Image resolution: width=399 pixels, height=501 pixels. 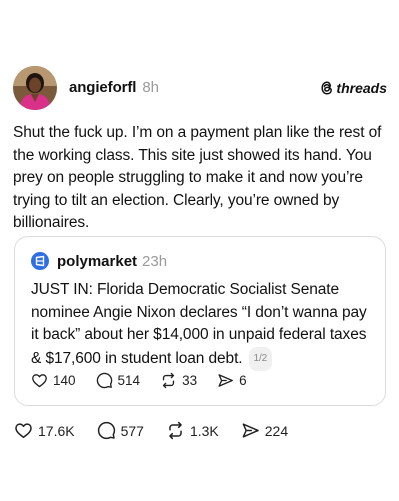 I want to click on reply-count: 577, so click(x=132, y=430).